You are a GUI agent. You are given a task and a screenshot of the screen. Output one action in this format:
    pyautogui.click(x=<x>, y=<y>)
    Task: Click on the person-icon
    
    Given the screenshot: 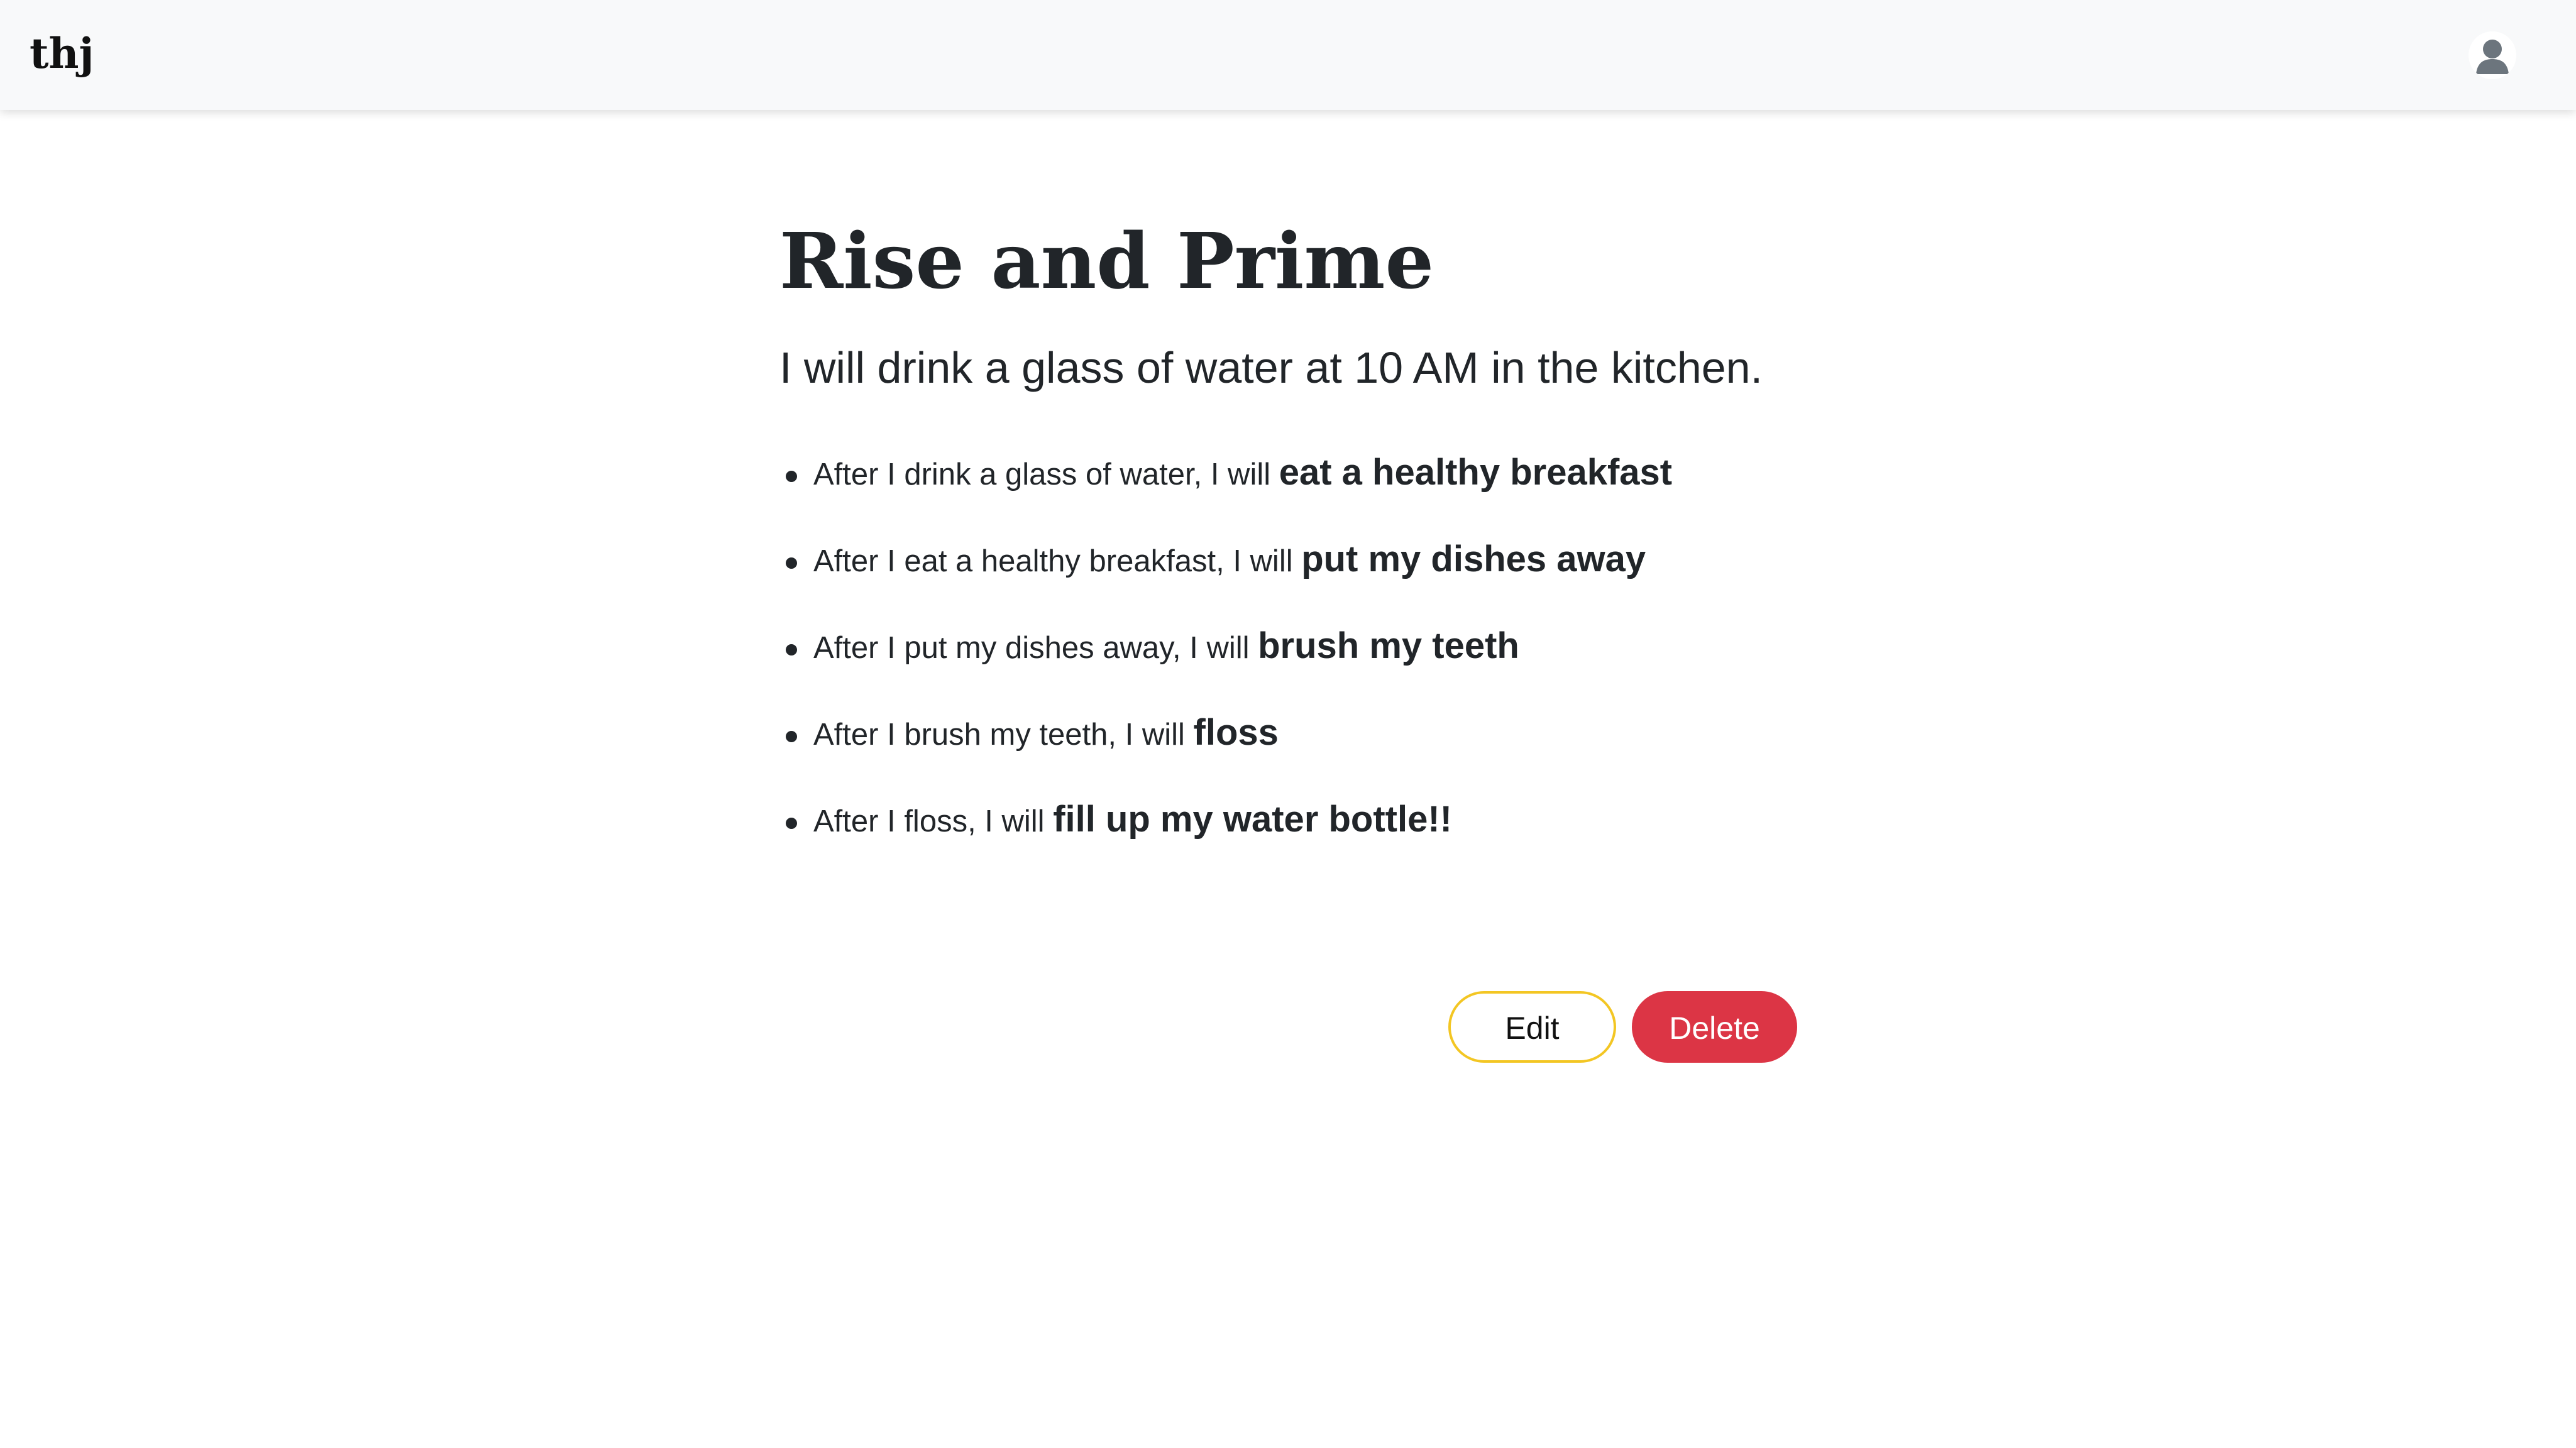 What is the action you would take?
    pyautogui.click(x=2493, y=55)
    